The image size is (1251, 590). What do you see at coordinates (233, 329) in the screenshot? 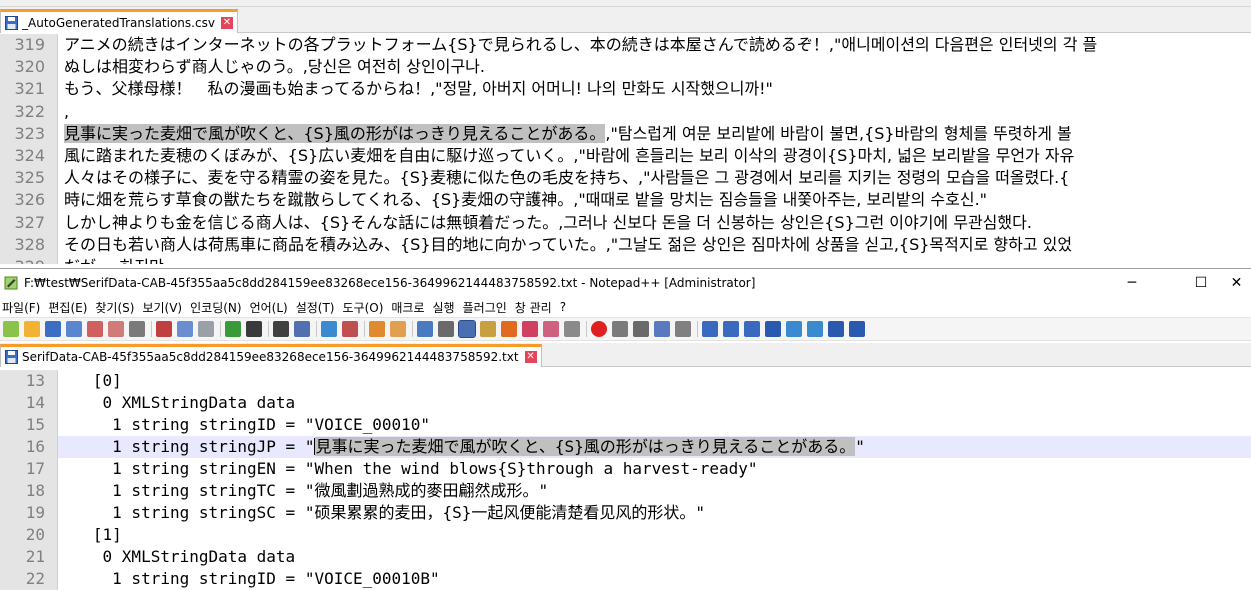
I see `undo-icon` at bounding box center [233, 329].